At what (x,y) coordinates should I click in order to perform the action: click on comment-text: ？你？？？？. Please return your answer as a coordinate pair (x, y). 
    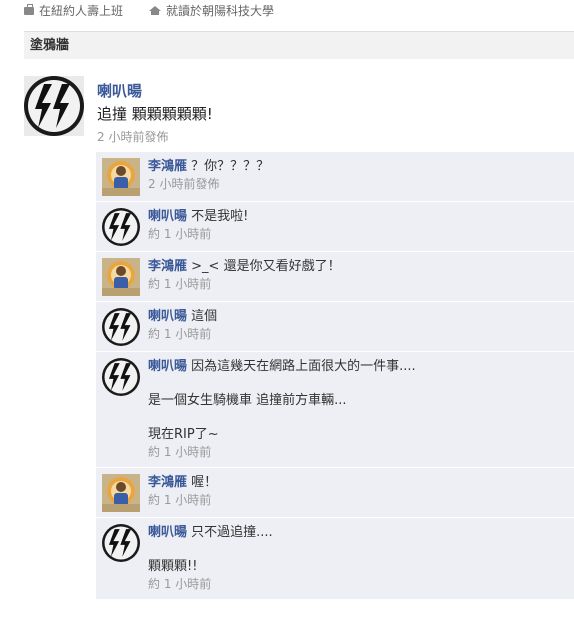
    Looking at the image, I should click on (230, 166).